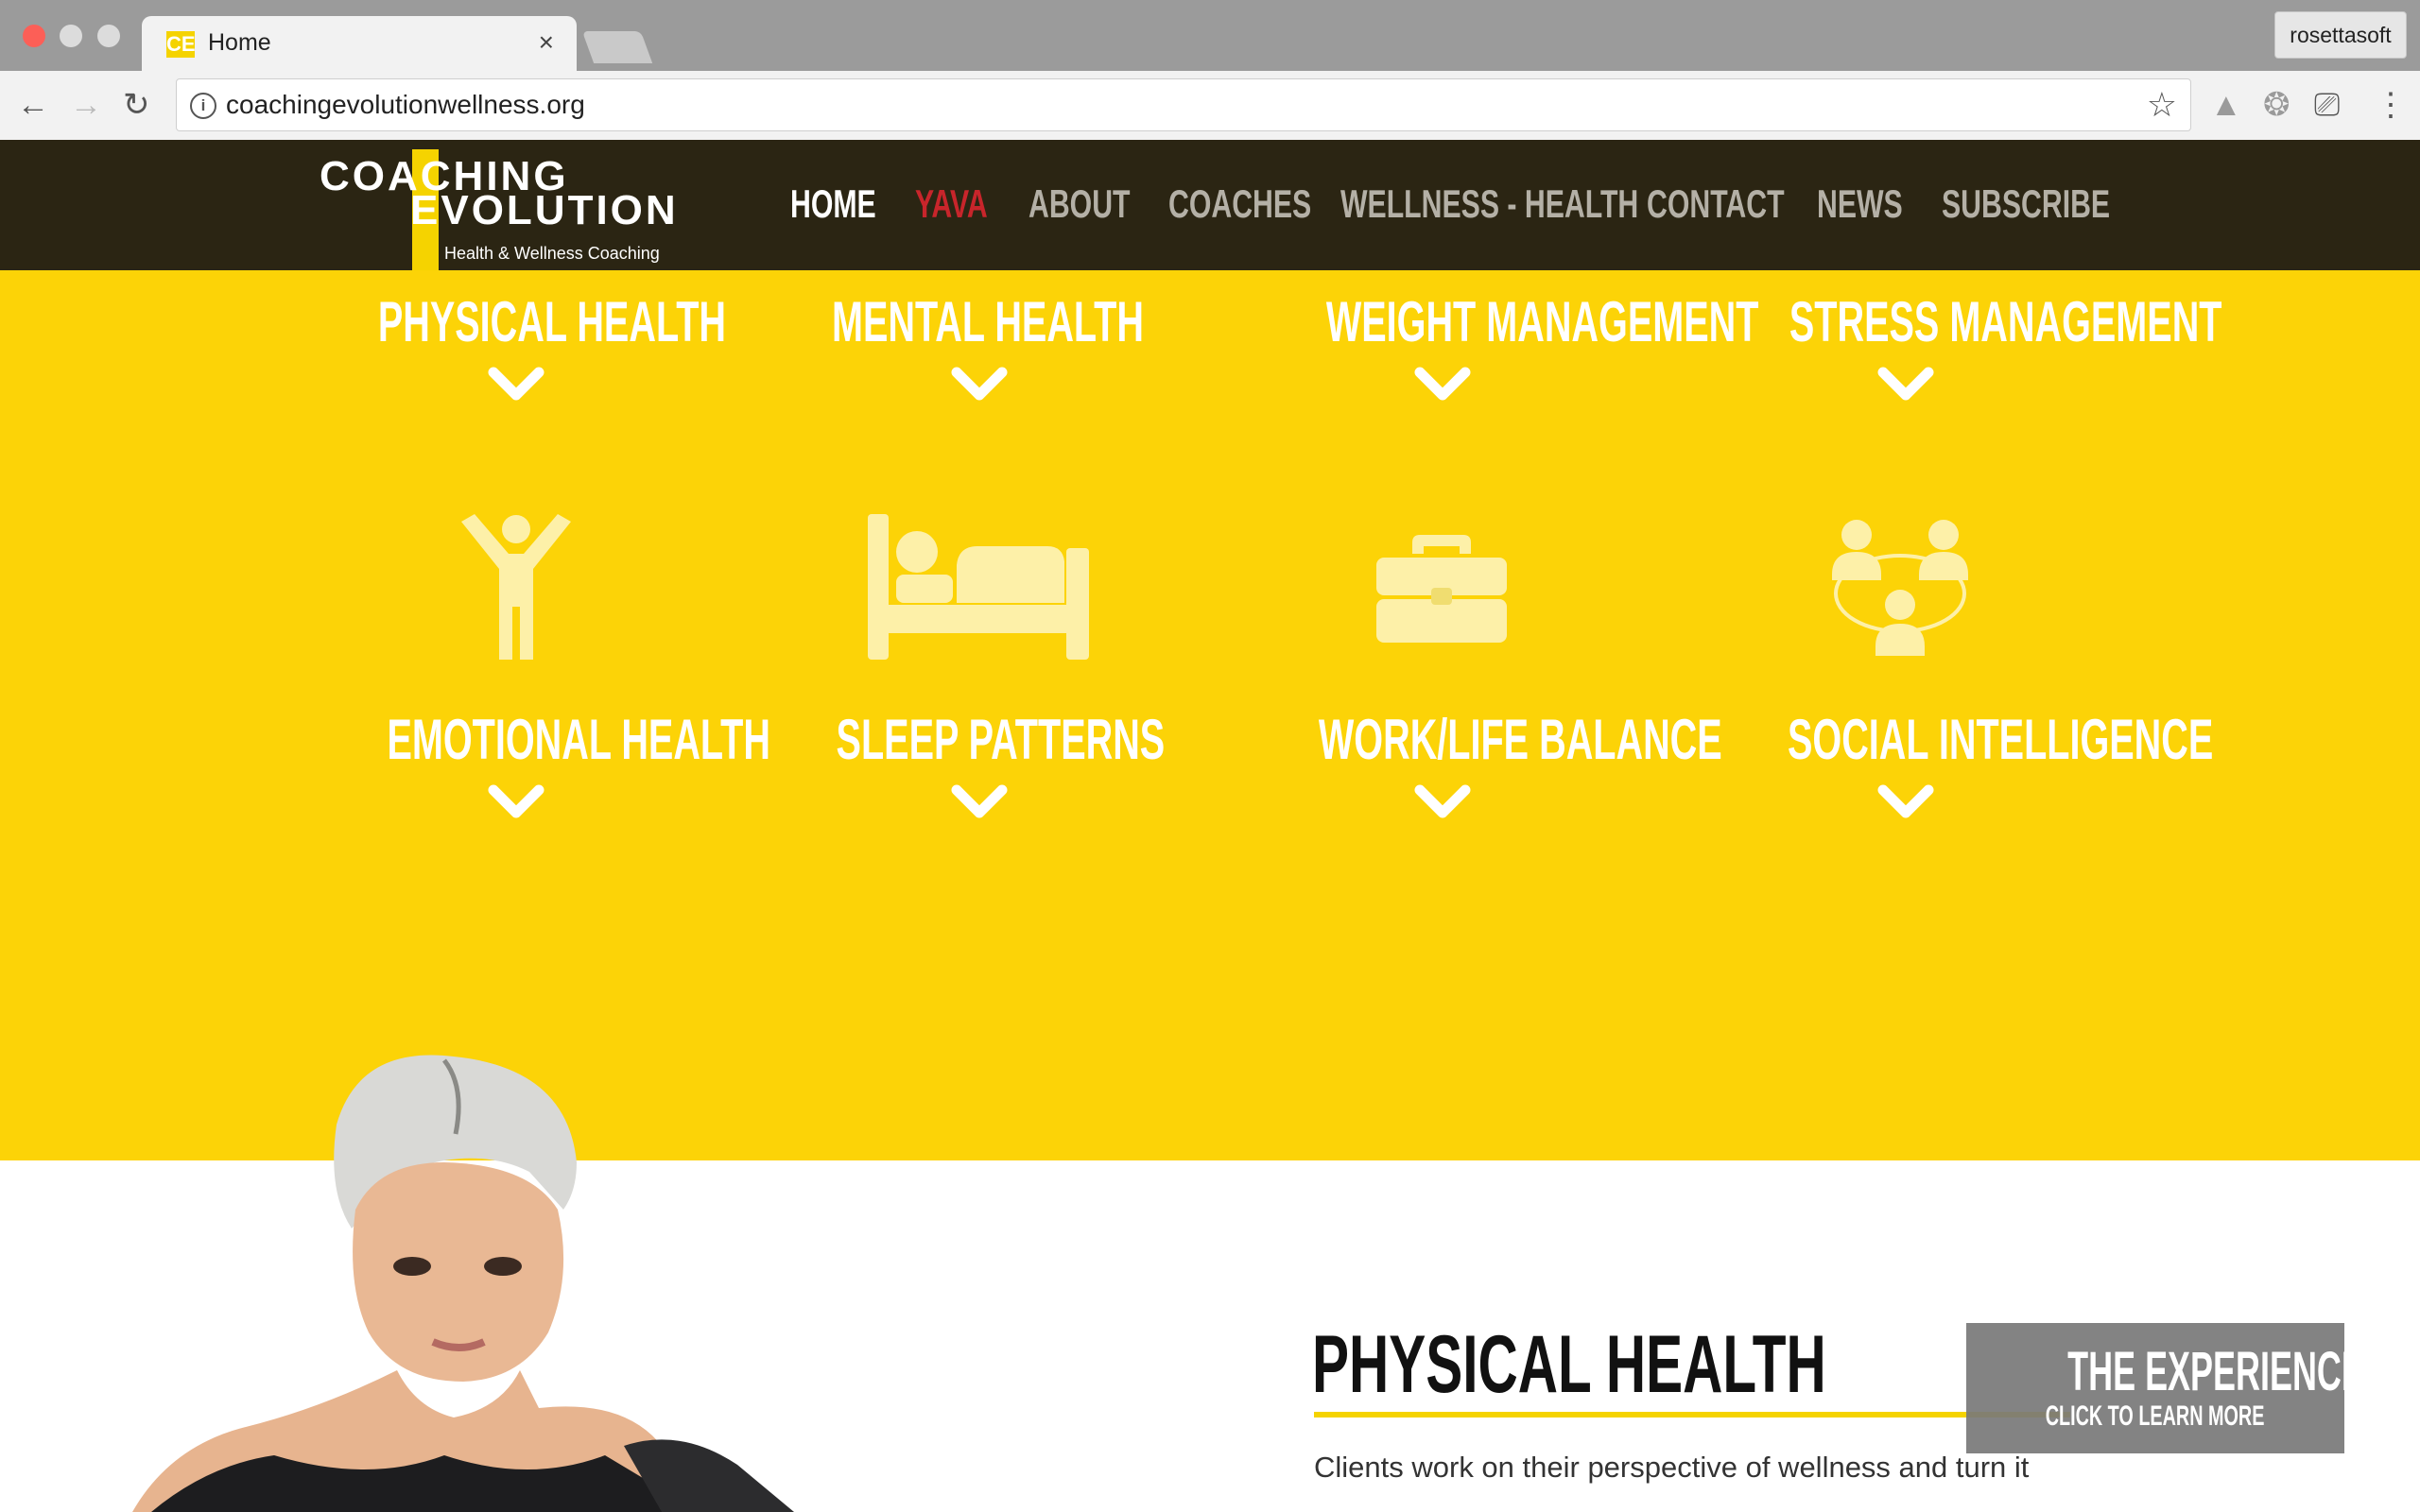 The width and height of the screenshot is (2420, 1512). What do you see at coordinates (1487, 321) in the screenshot?
I see `category-weight-management: WEIGHT MANAGEMENT` at bounding box center [1487, 321].